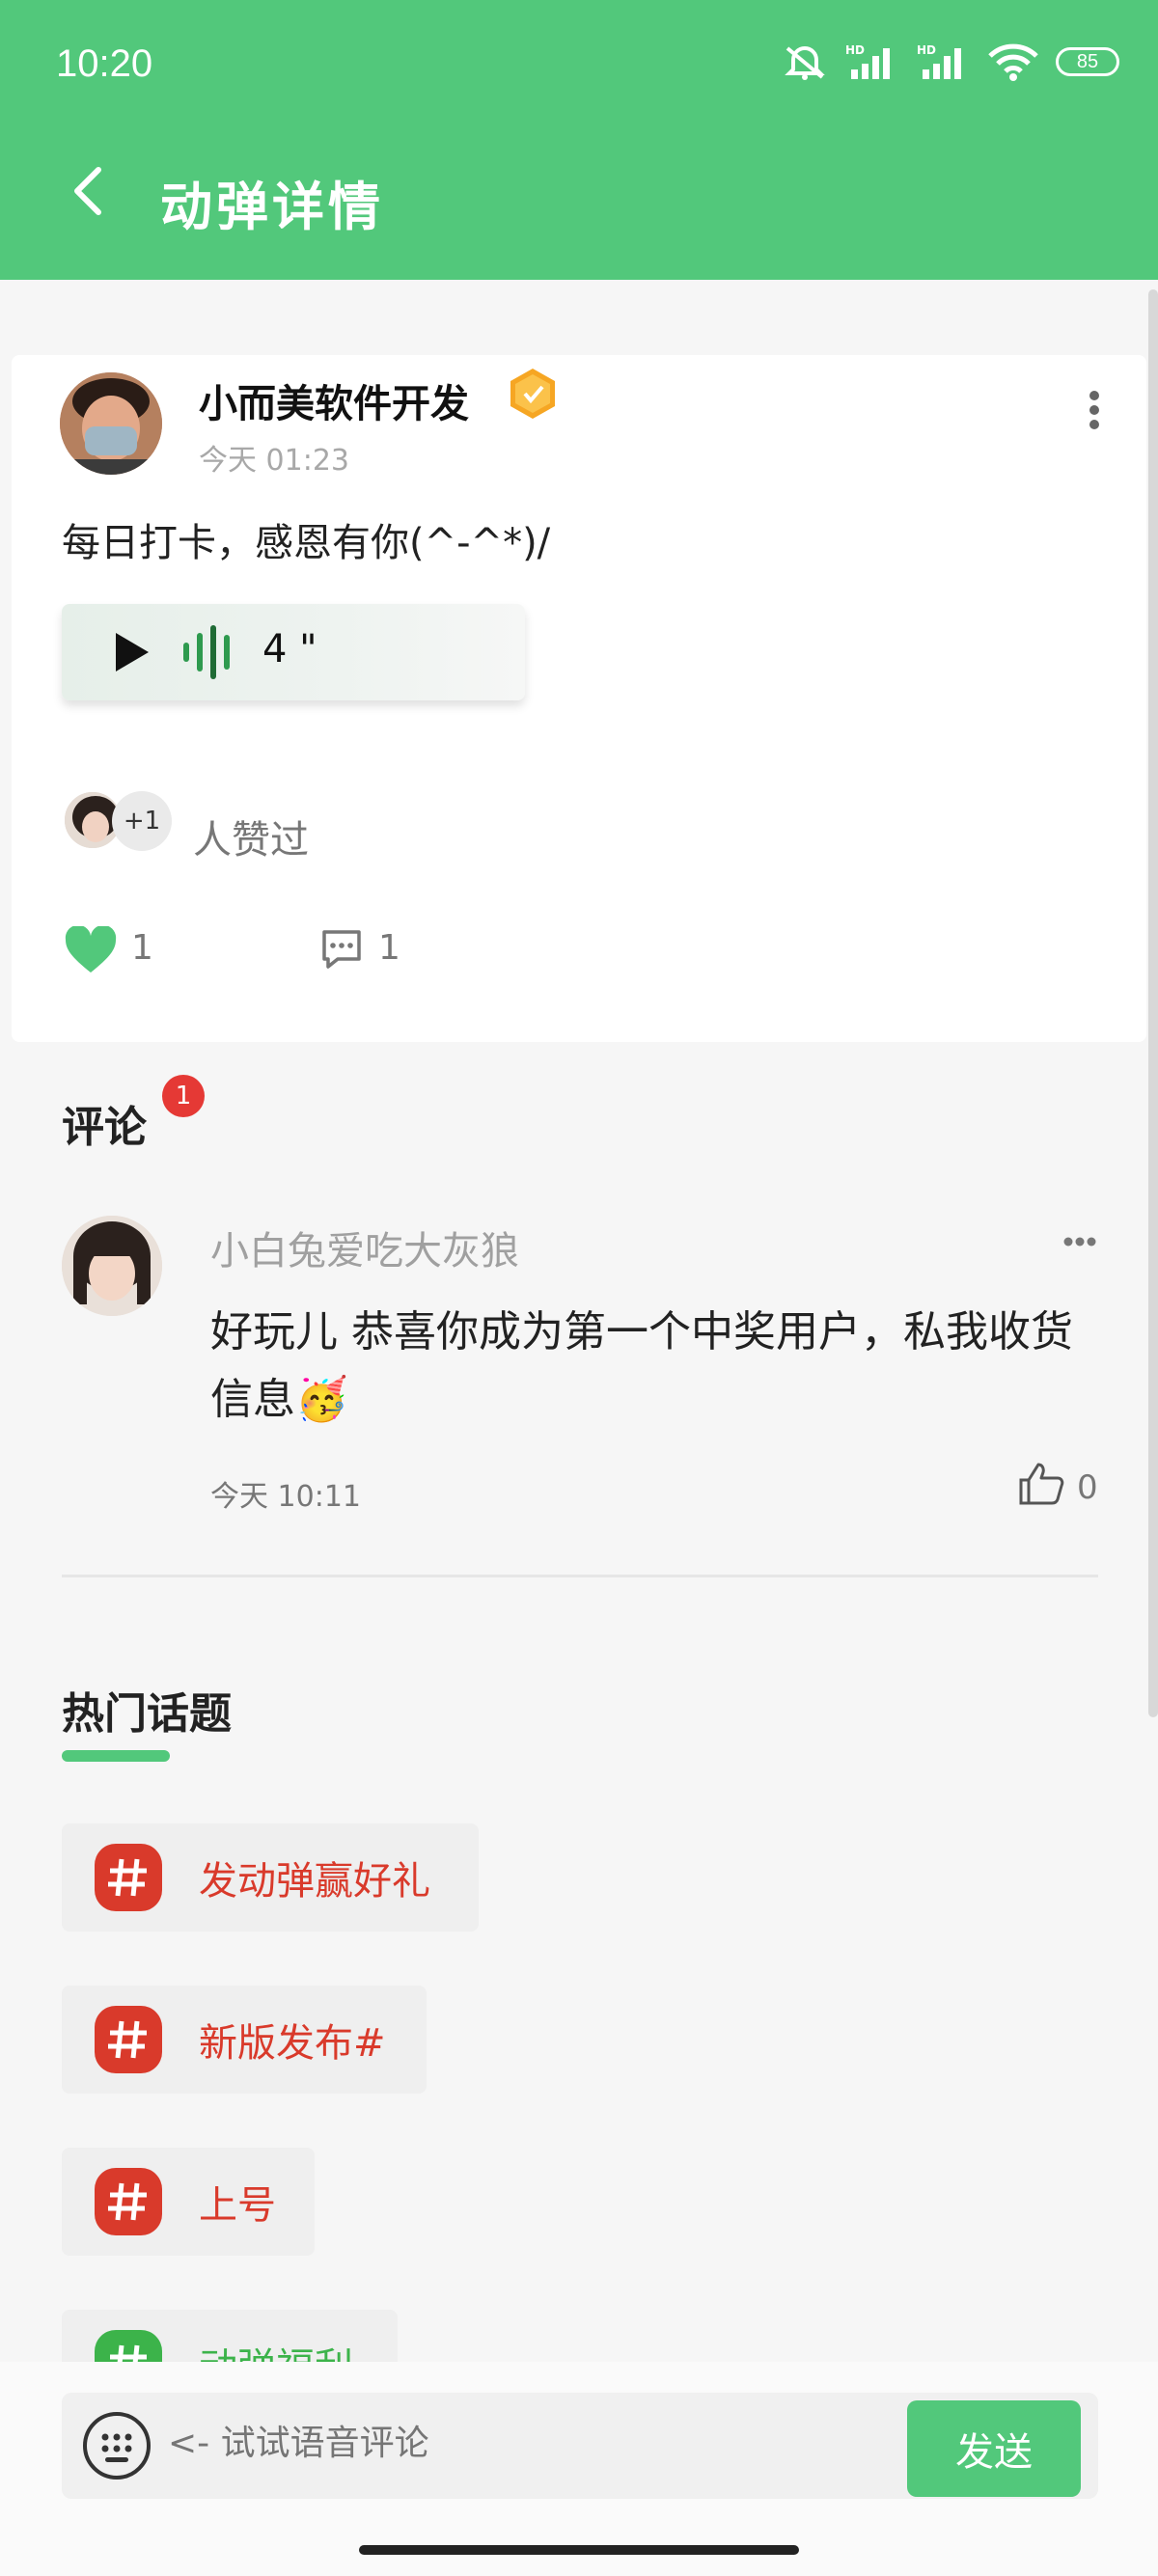 The width and height of the screenshot is (1158, 2576). I want to click on voice-message-player: 4 ", so click(293, 652).